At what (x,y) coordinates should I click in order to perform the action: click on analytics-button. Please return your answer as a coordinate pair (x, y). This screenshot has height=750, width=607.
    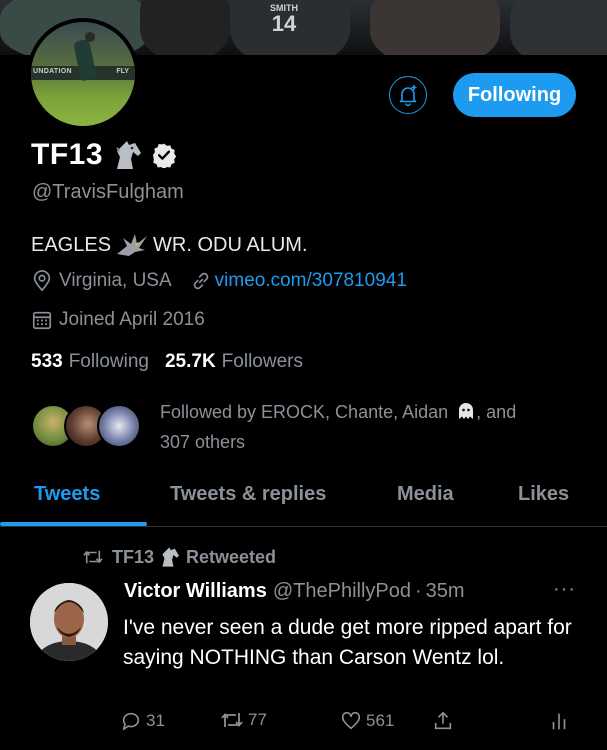
    Looking at the image, I should click on (559, 721).